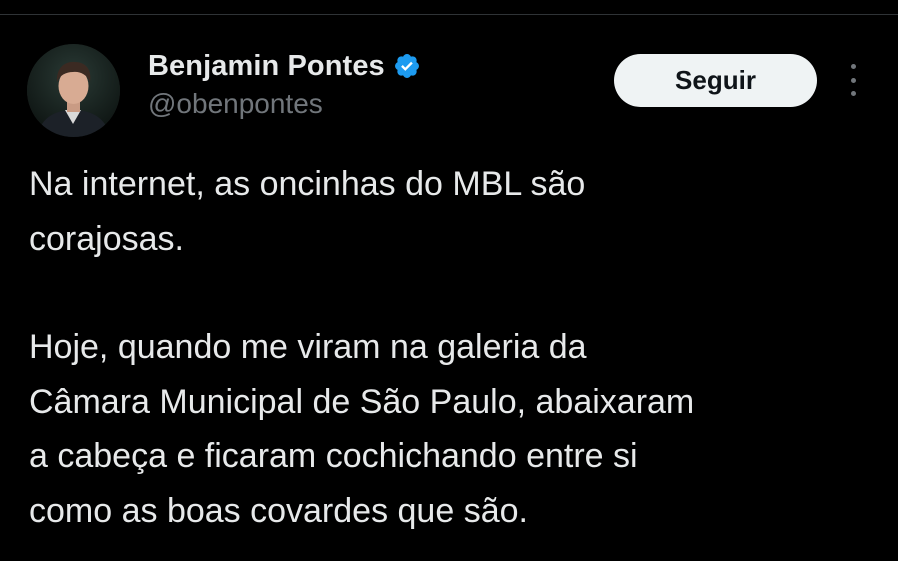 The image size is (898, 561). Describe the element at coordinates (307, 184) in the screenshot. I see `tweet-line: Na internet, as oncinhas do MBL são` at that location.